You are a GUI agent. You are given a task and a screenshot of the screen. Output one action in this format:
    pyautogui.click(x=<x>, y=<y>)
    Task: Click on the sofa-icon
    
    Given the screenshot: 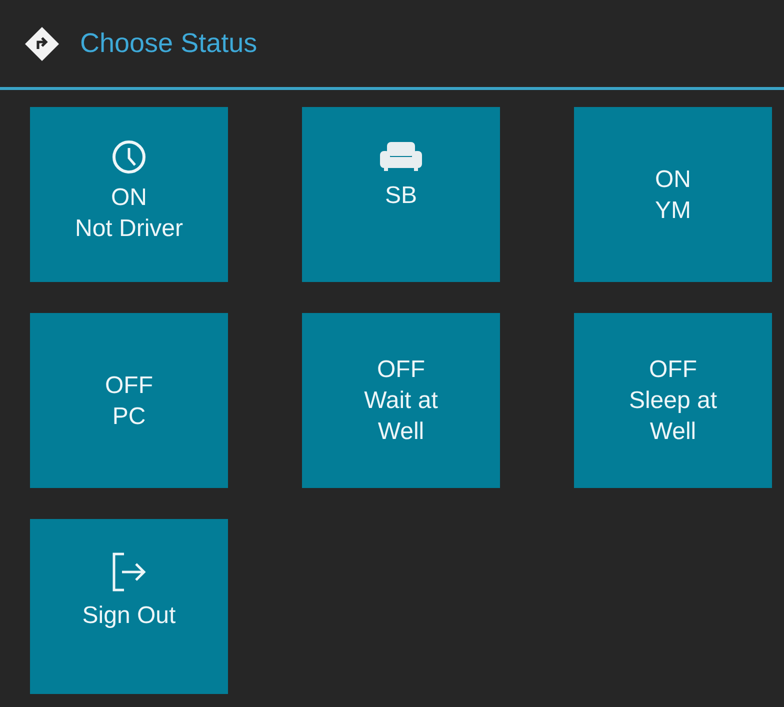 What is the action you would take?
    pyautogui.click(x=401, y=156)
    